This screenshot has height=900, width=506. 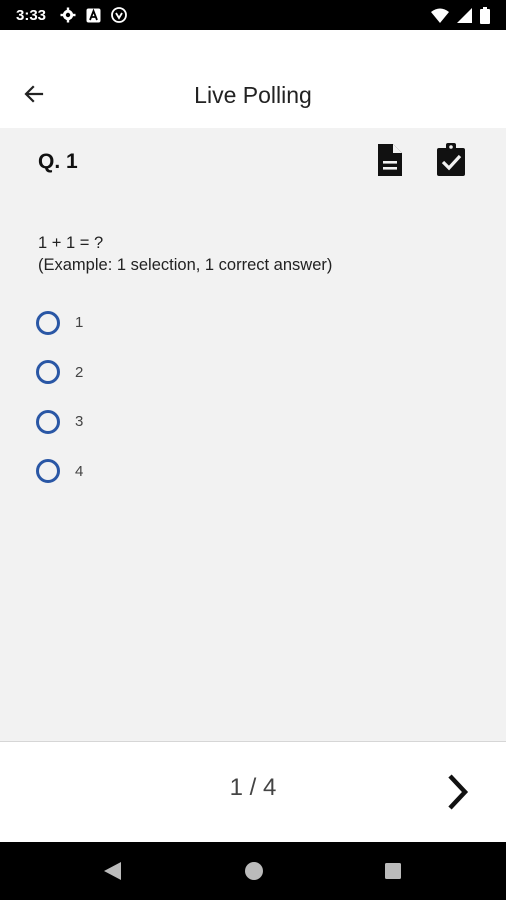 What do you see at coordinates (253, 15) in the screenshot?
I see `status-bar: 3:33` at bounding box center [253, 15].